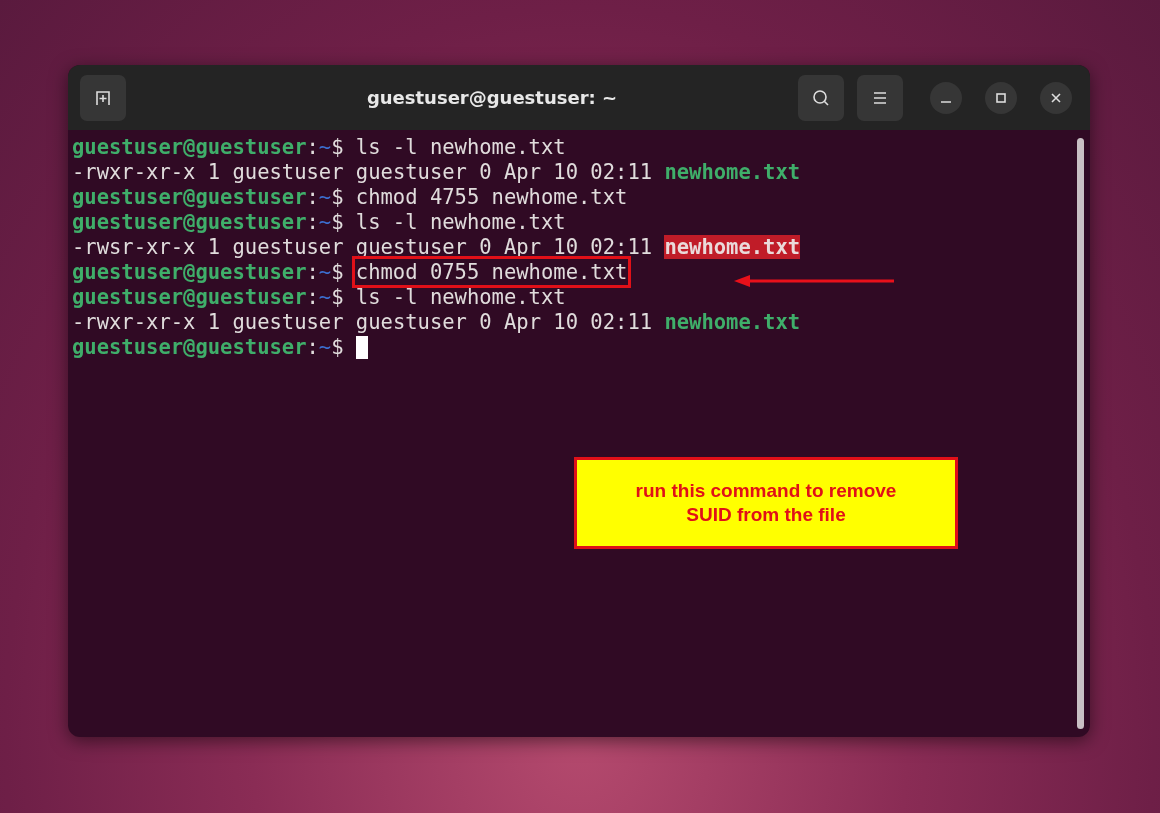 The height and width of the screenshot is (813, 1160). I want to click on shell-command: chmod 4755 newhome.txt, so click(491, 197).